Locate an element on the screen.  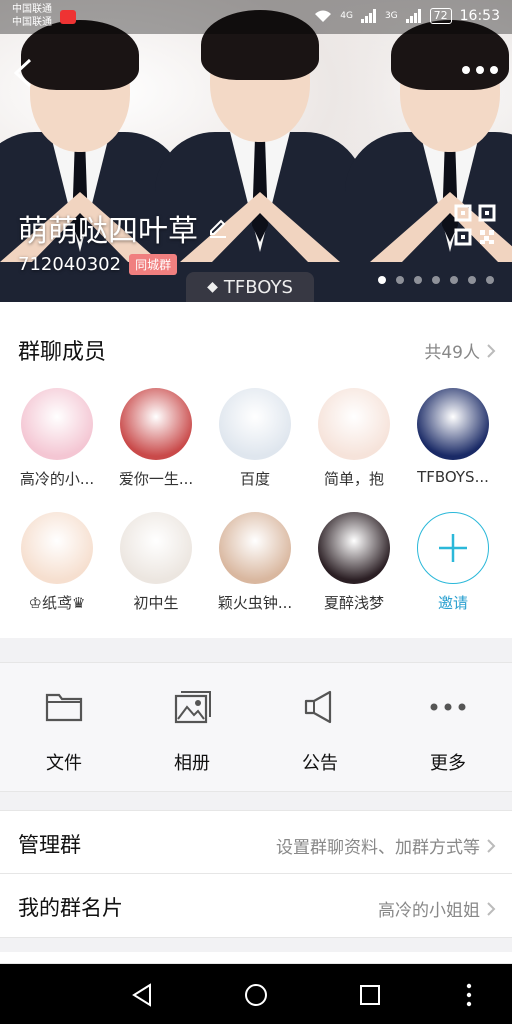
tfboys-watermark: ◆ TFBOYS is located at coordinates (250, 287).